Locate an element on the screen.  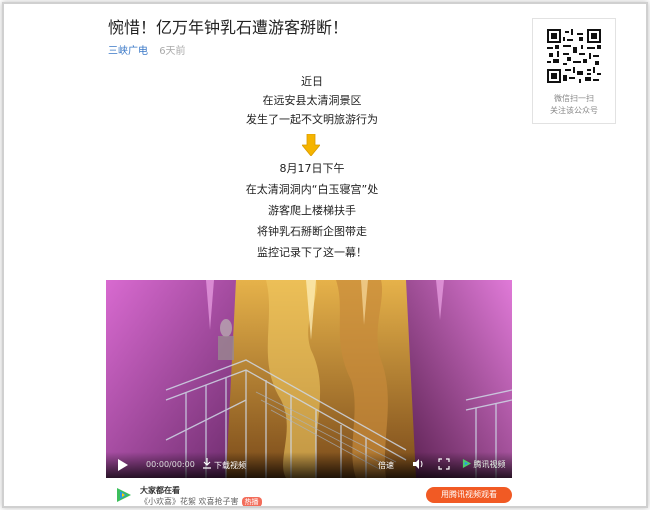
article-title: 惋惜！亿万年钟乳石遭游客掰断！ is located at coordinates (228, 27).